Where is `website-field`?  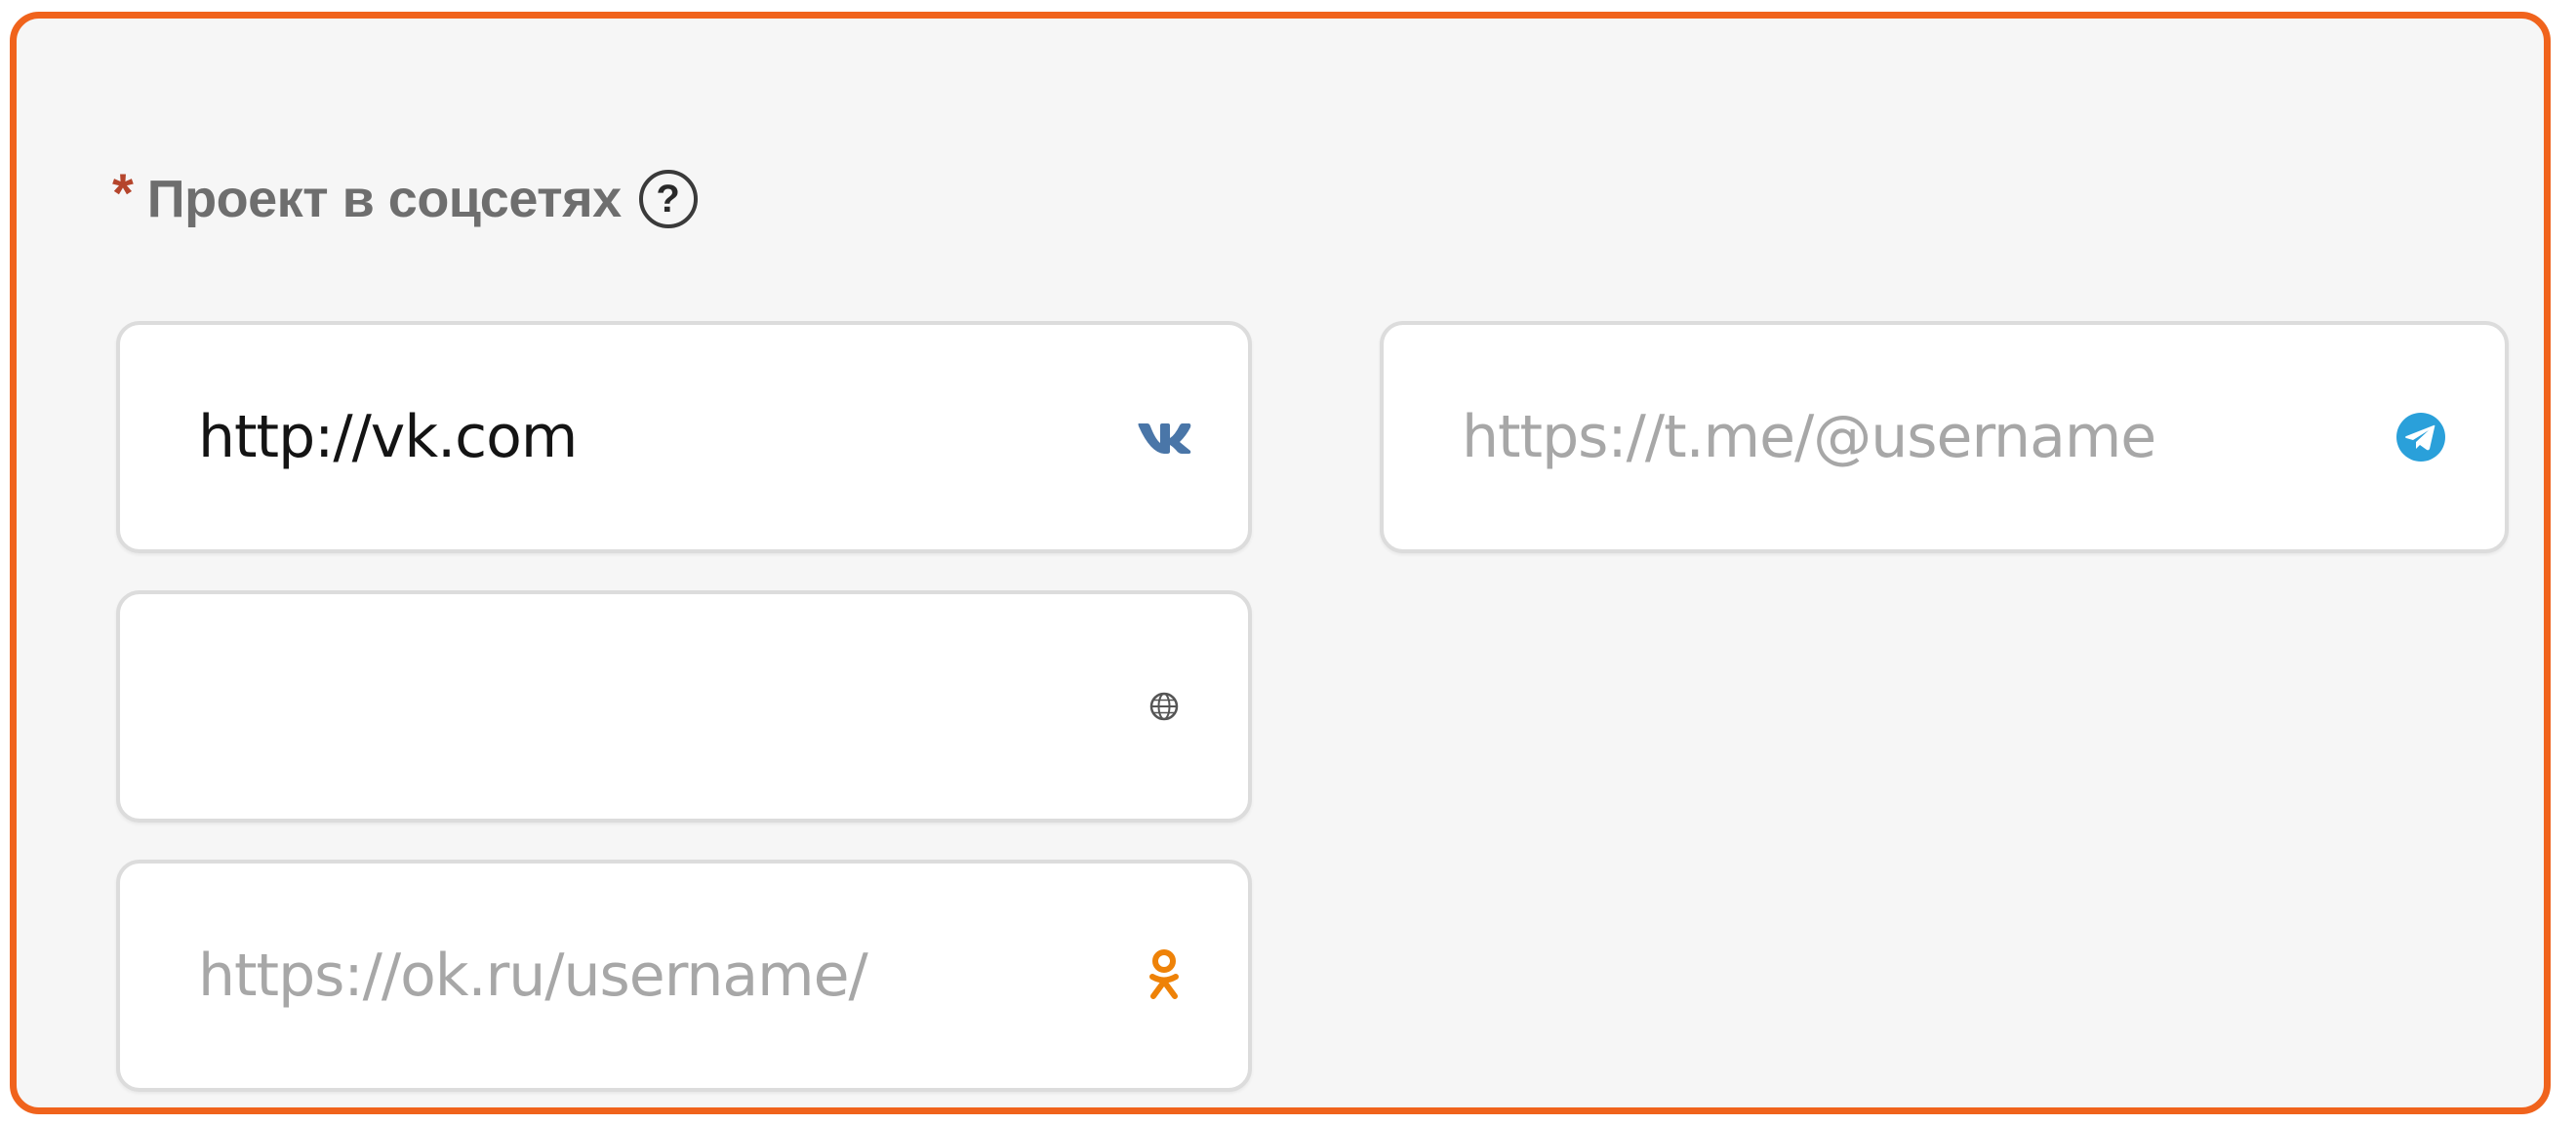 website-field is located at coordinates (684, 706).